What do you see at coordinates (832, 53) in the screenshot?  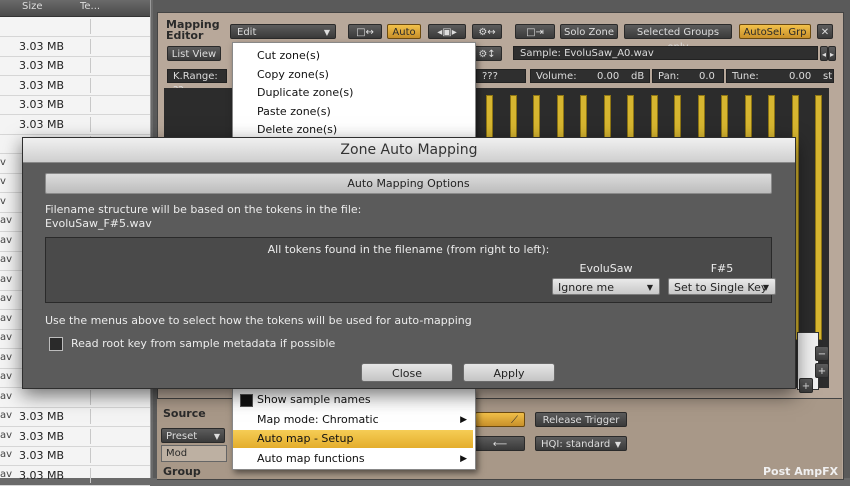 I see `next-sample-icon: ▸` at bounding box center [832, 53].